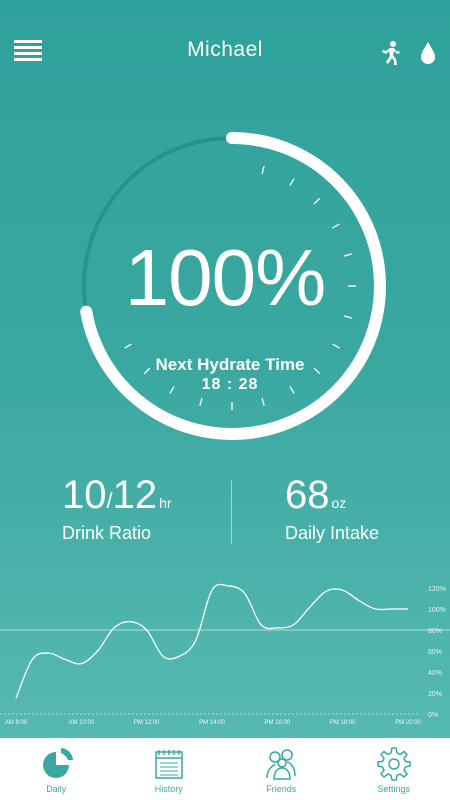  What do you see at coordinates (332, 533) in the screenshot?
I see `daily-intake-label: Daily Intake` at bounding box center [332, 533].